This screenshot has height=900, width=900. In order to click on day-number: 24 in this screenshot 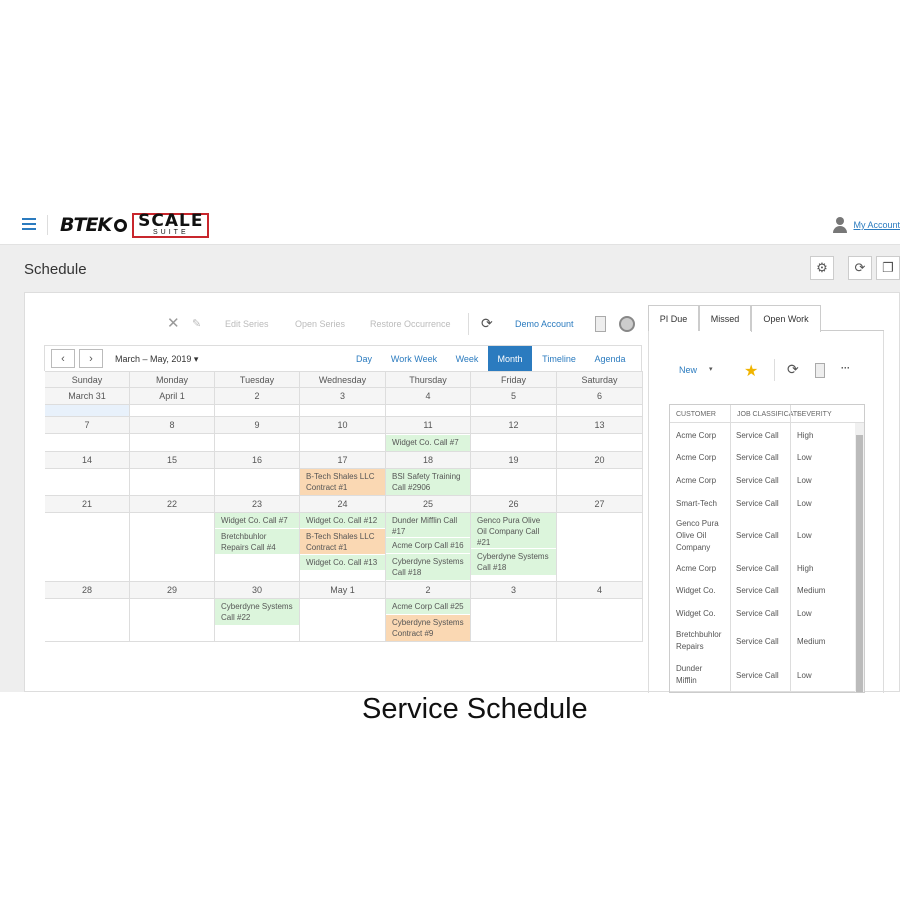, I will do `click(343, 504)`.